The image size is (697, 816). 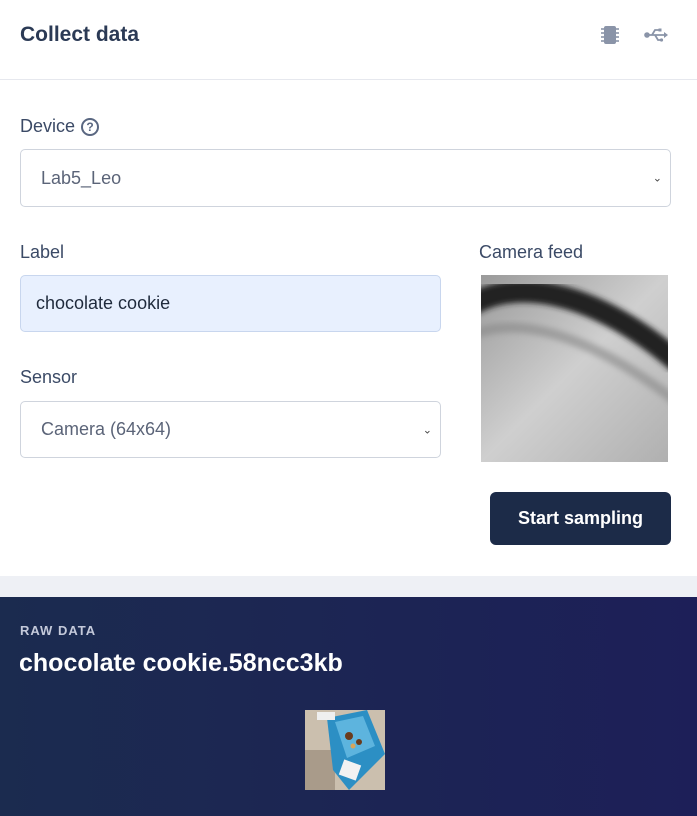 I want to click on raw-data-title: chocolate cookie.58ncc3kb, so click(x=181, y=663).